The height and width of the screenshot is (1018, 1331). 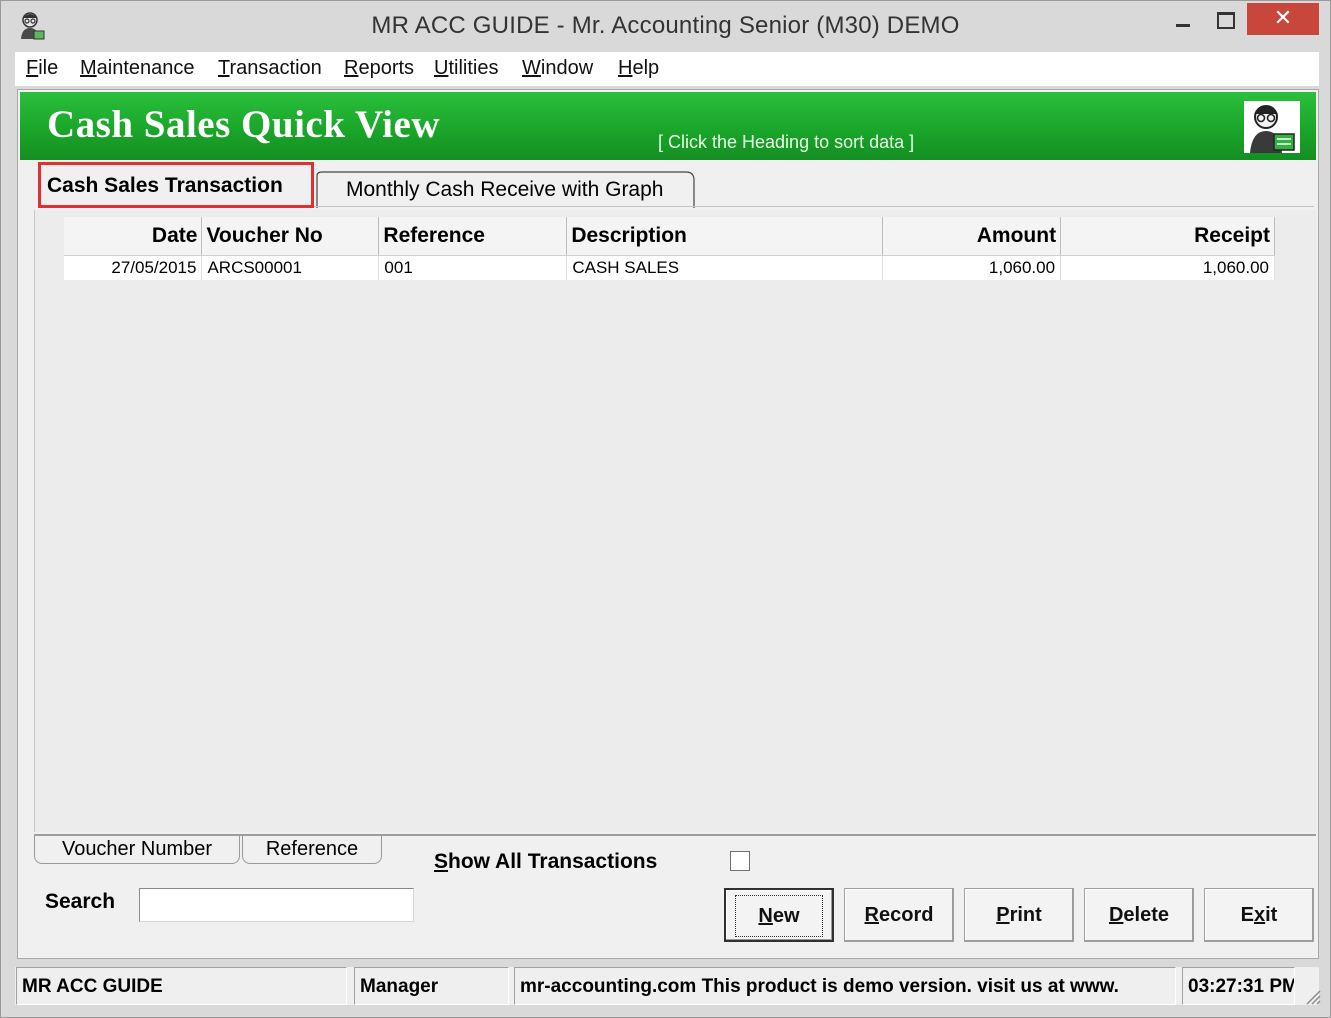 I want to click on new-button: New, so click(x=779, y=915).